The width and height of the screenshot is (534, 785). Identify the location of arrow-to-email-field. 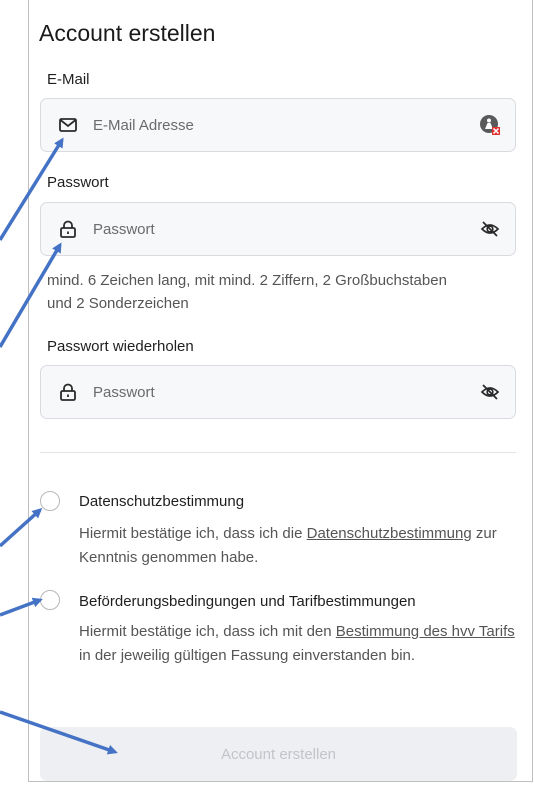
(32, 189).